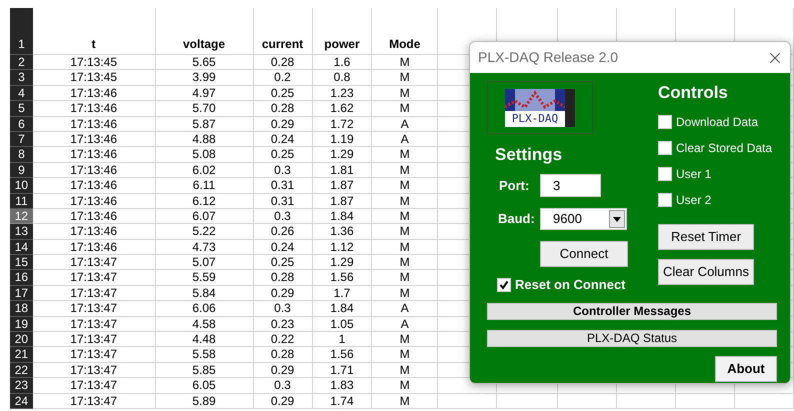  Describe the element at coordinates (21, 94) in the screenshot. I see `row-number: 4` at that location.